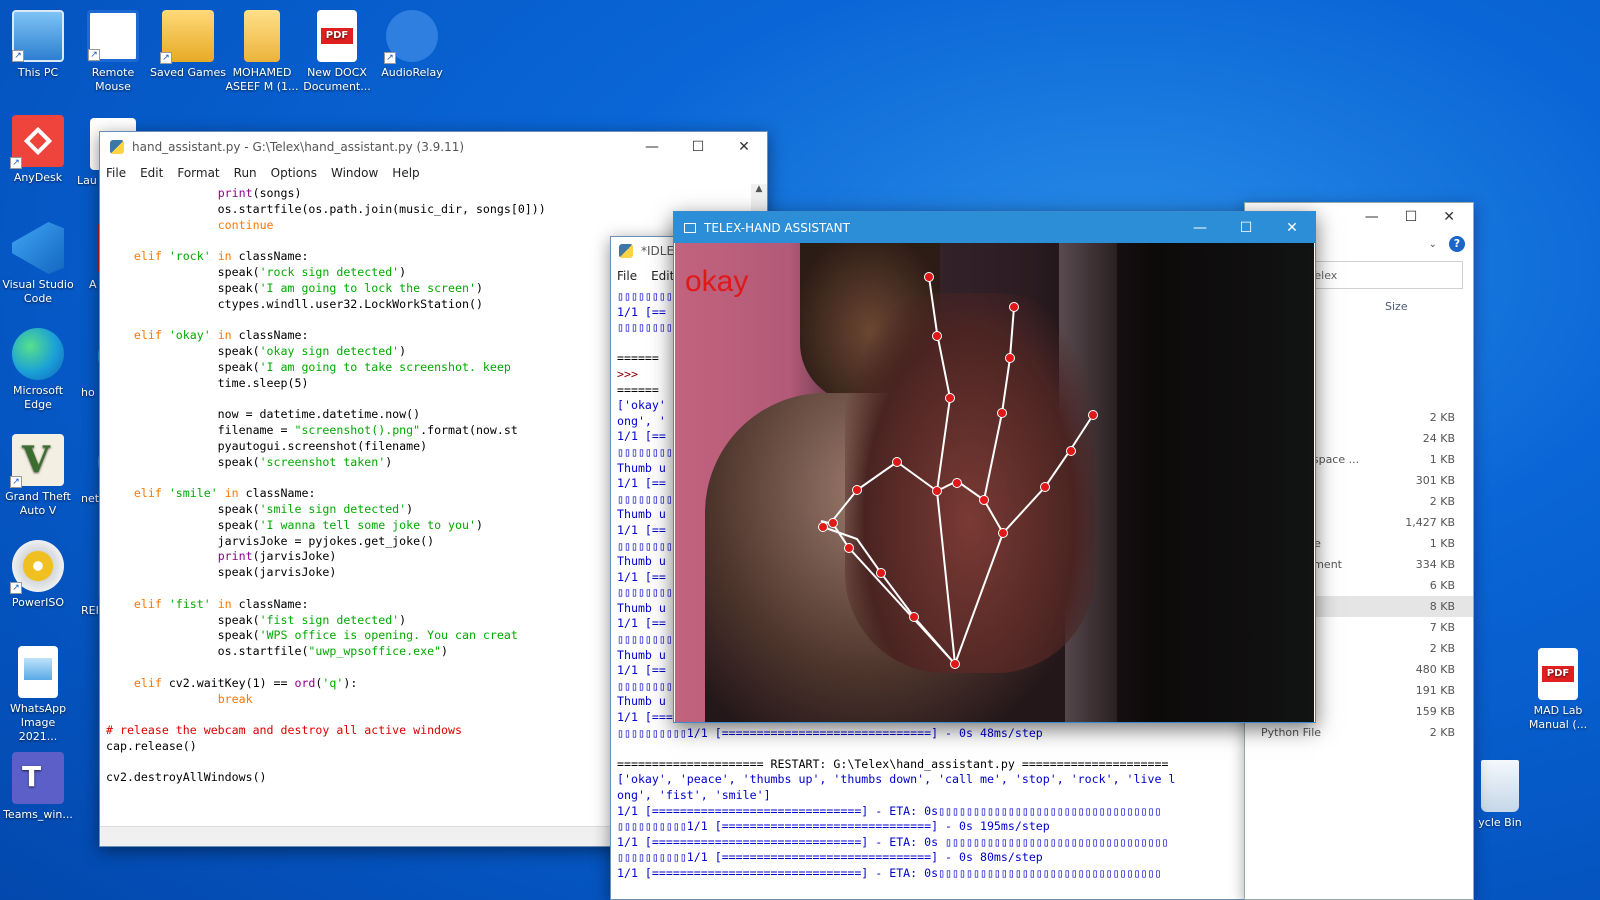 The height and width of the screenshot is (900, 1600). Describe the element at coordinates (411, 37) in the screenshot. I see `audiorelay-icon: ↗` at that location.